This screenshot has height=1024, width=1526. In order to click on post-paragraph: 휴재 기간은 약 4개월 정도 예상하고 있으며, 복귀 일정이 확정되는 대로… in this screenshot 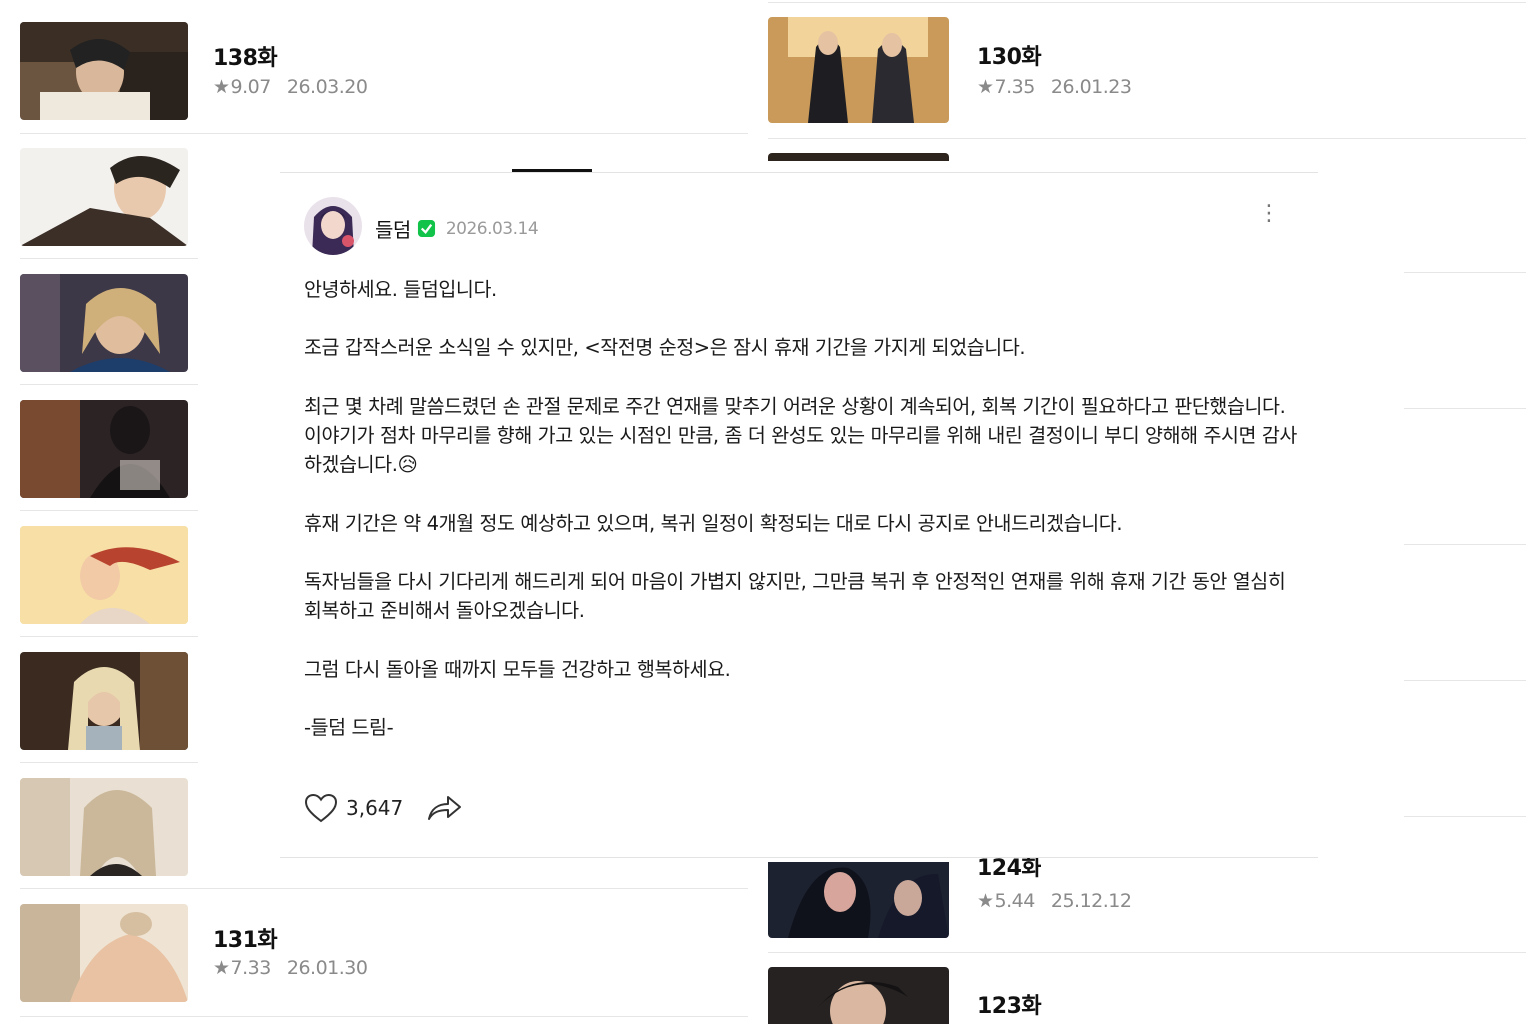, I will do `click(713, 523)`.